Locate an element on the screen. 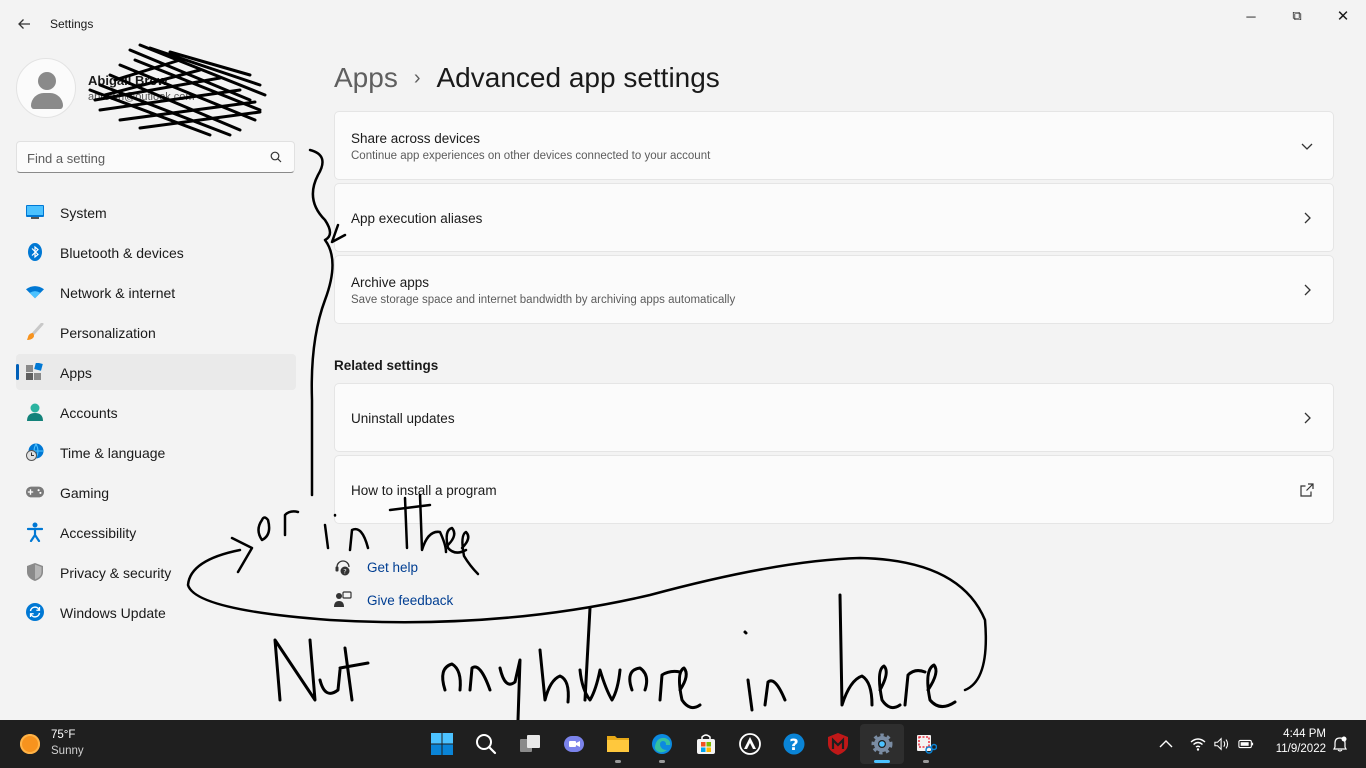 The image size is (1366, 768). notification-icon is located at coordinates (1340, 744).